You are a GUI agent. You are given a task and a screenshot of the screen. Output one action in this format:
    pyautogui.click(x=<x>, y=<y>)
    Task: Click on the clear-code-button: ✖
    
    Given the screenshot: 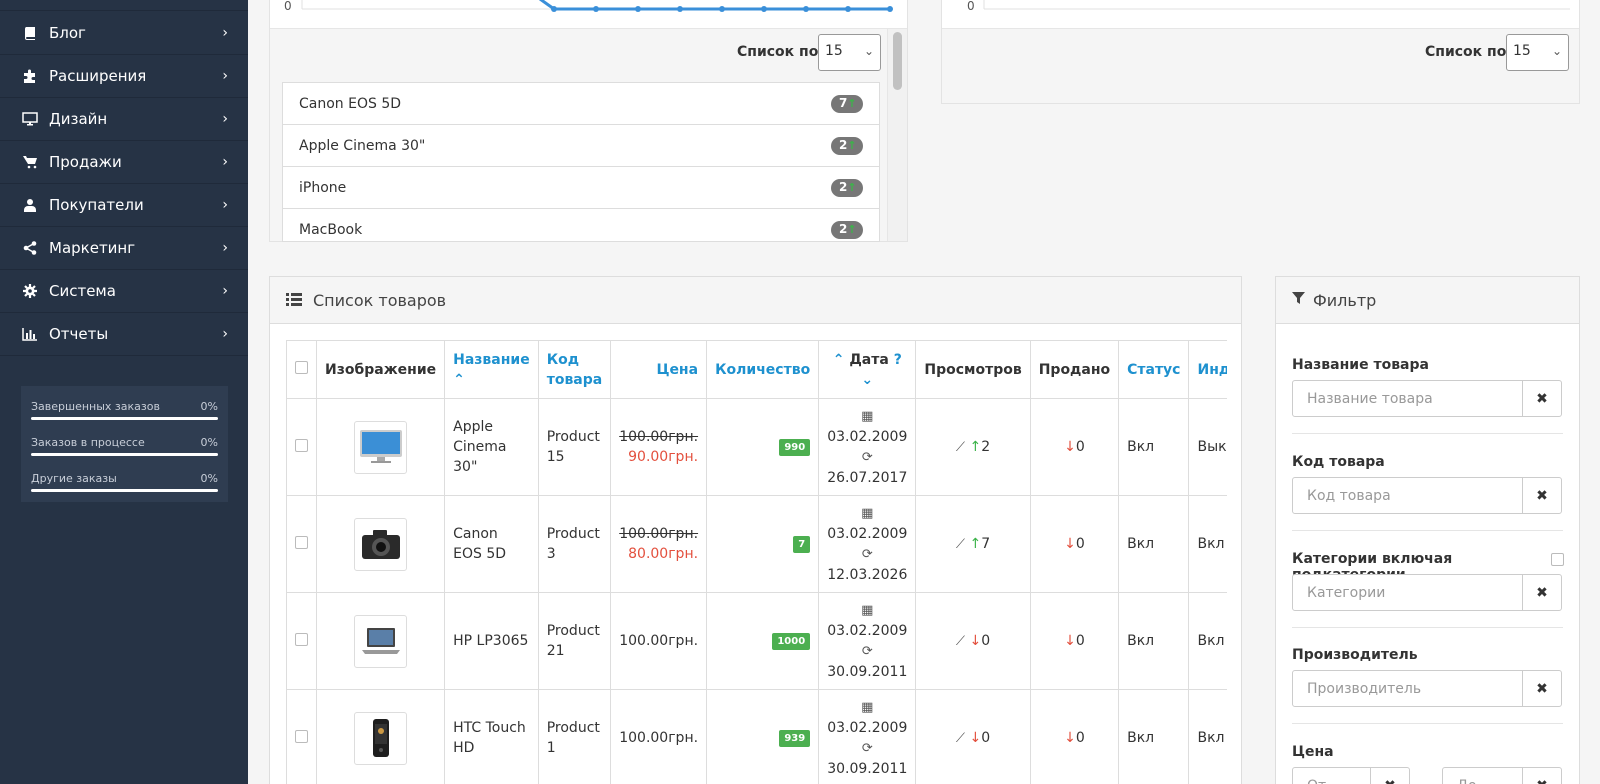 What is the action you would take?
    pyautogui.click(x=1542, y=495)
    